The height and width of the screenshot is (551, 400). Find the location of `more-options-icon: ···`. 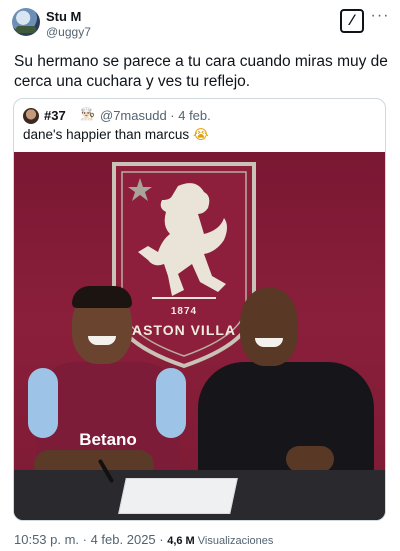

more-options-icon: ··· is located at coordinates (380, 19).